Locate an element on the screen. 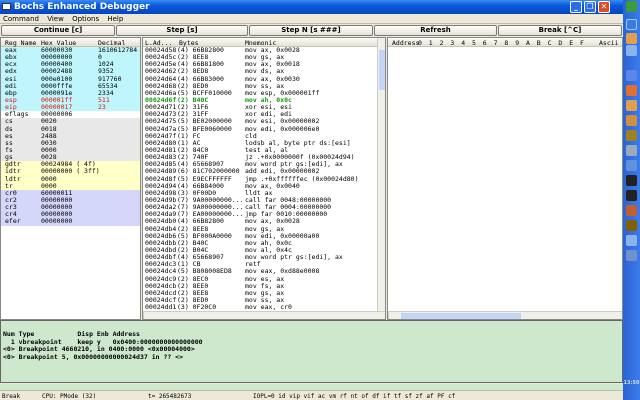 The width and height of the screenshot is (640, 400). register-decimal: 23 is located at coordinates (102, 107).